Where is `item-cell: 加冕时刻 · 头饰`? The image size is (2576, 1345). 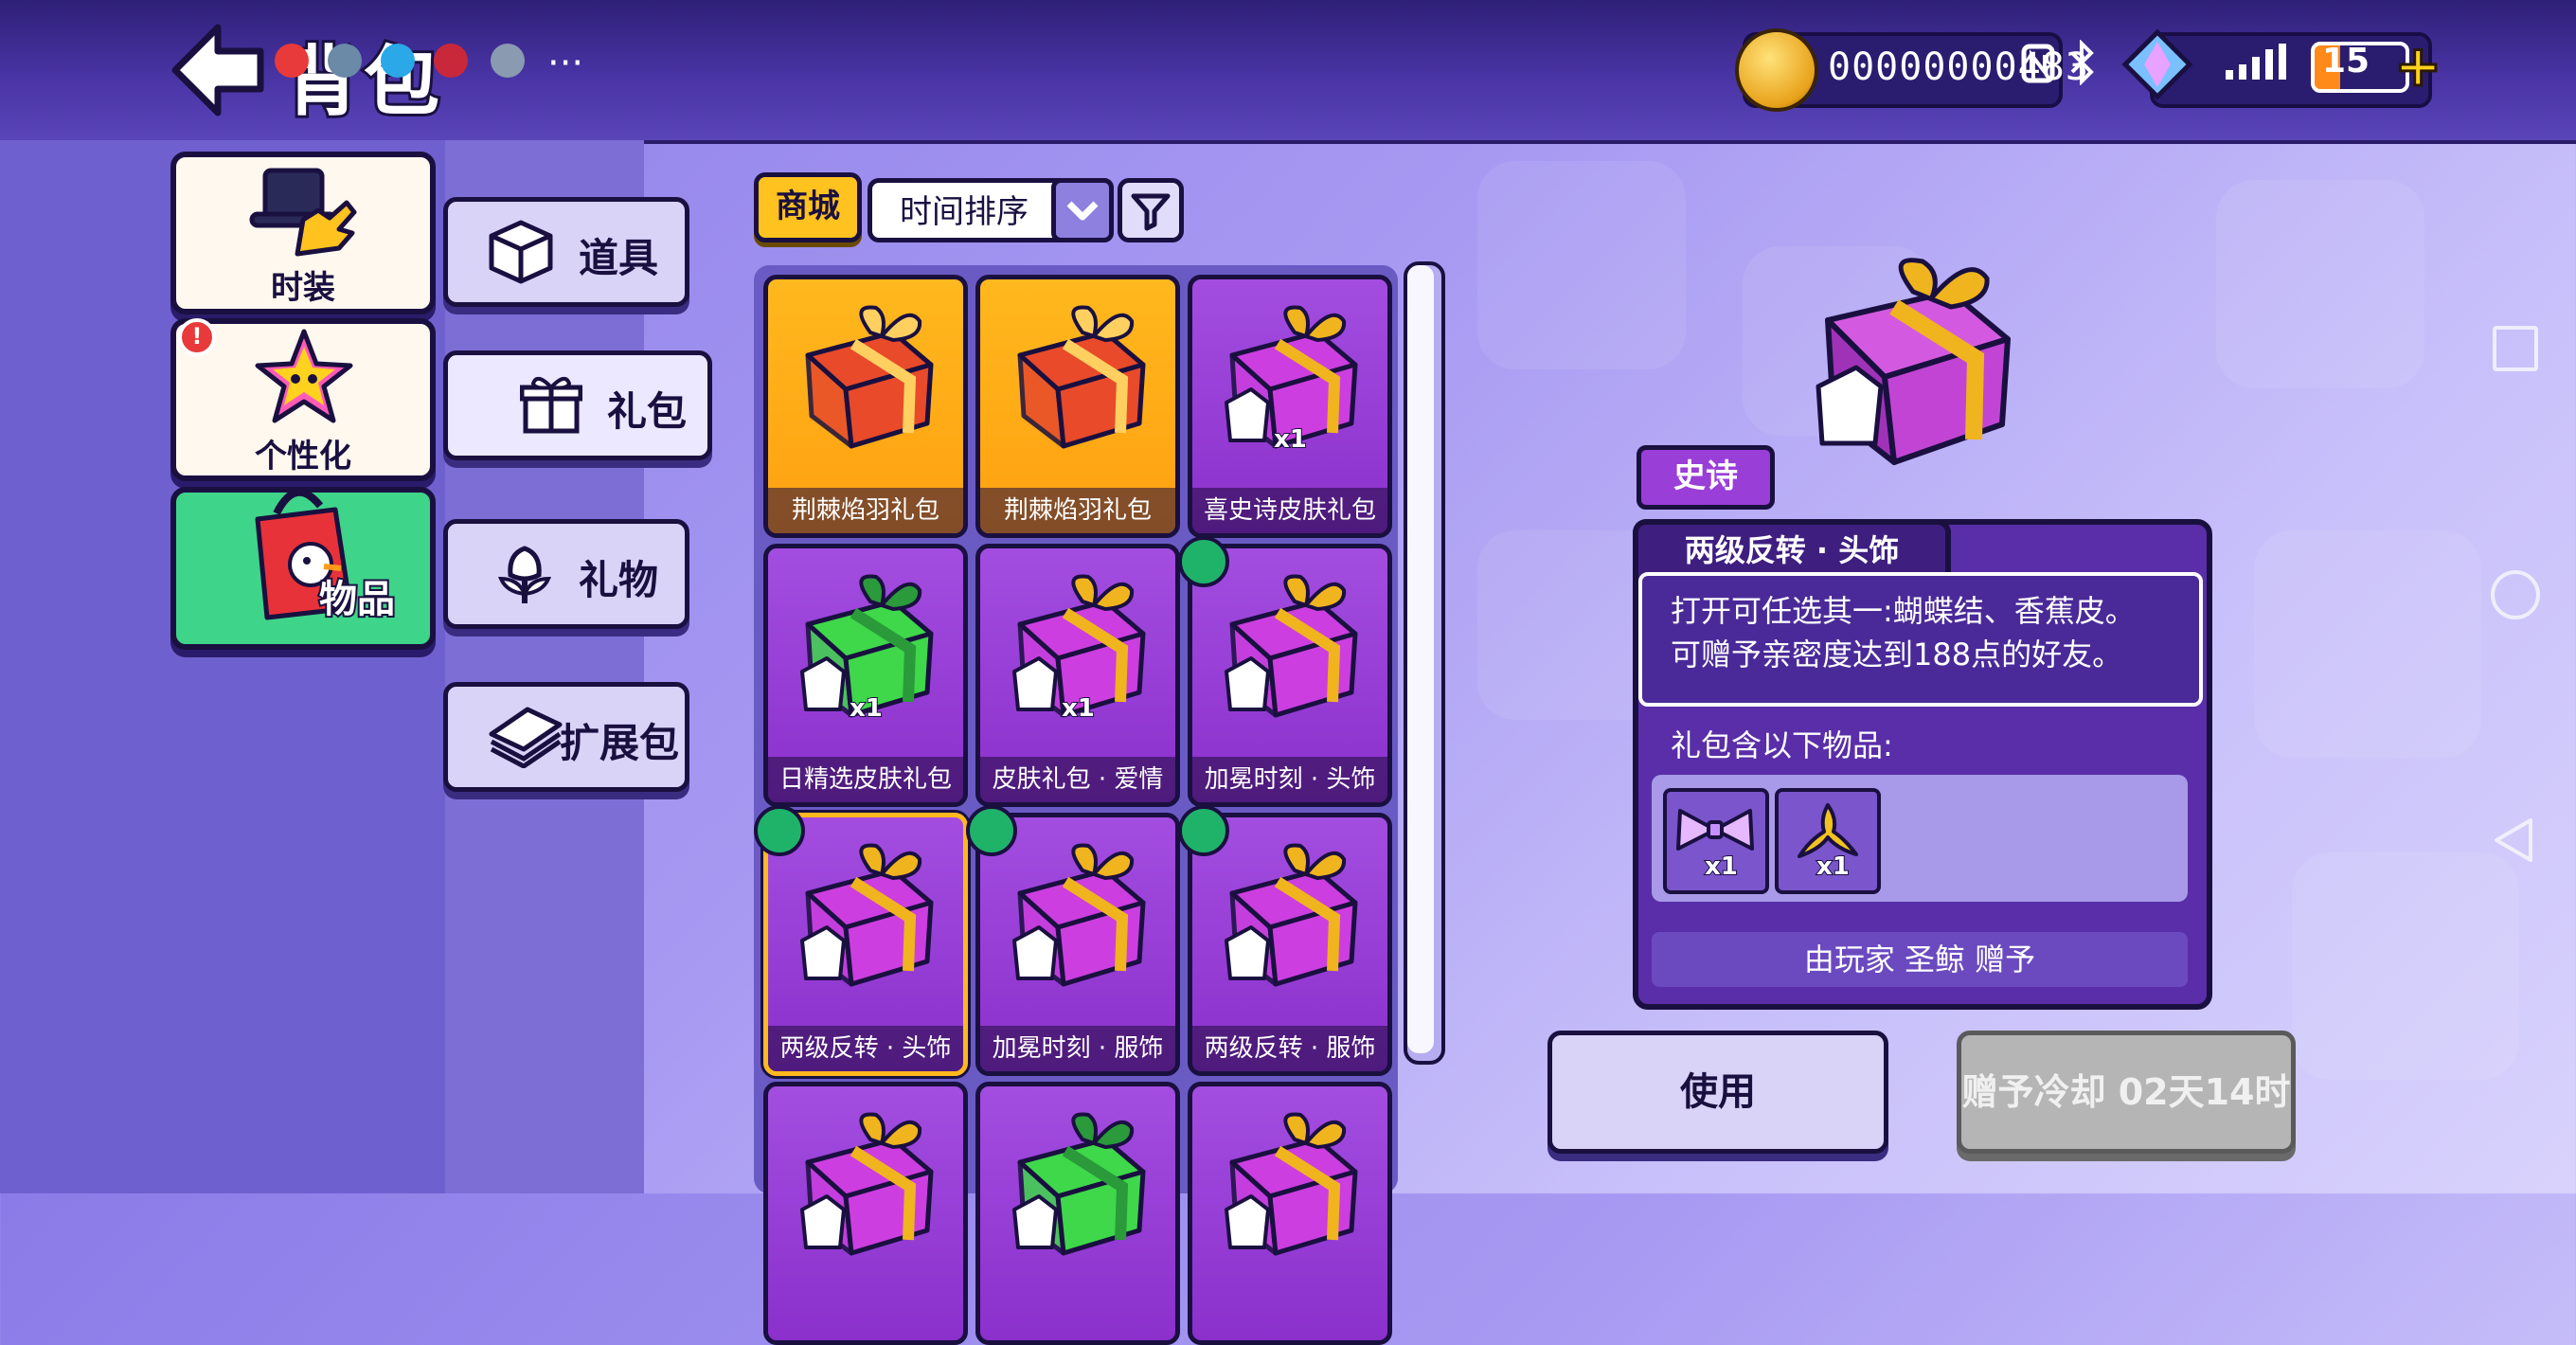 item-cell: 加冕时刻 · 头饰 is located at coordinates (1290, 675).